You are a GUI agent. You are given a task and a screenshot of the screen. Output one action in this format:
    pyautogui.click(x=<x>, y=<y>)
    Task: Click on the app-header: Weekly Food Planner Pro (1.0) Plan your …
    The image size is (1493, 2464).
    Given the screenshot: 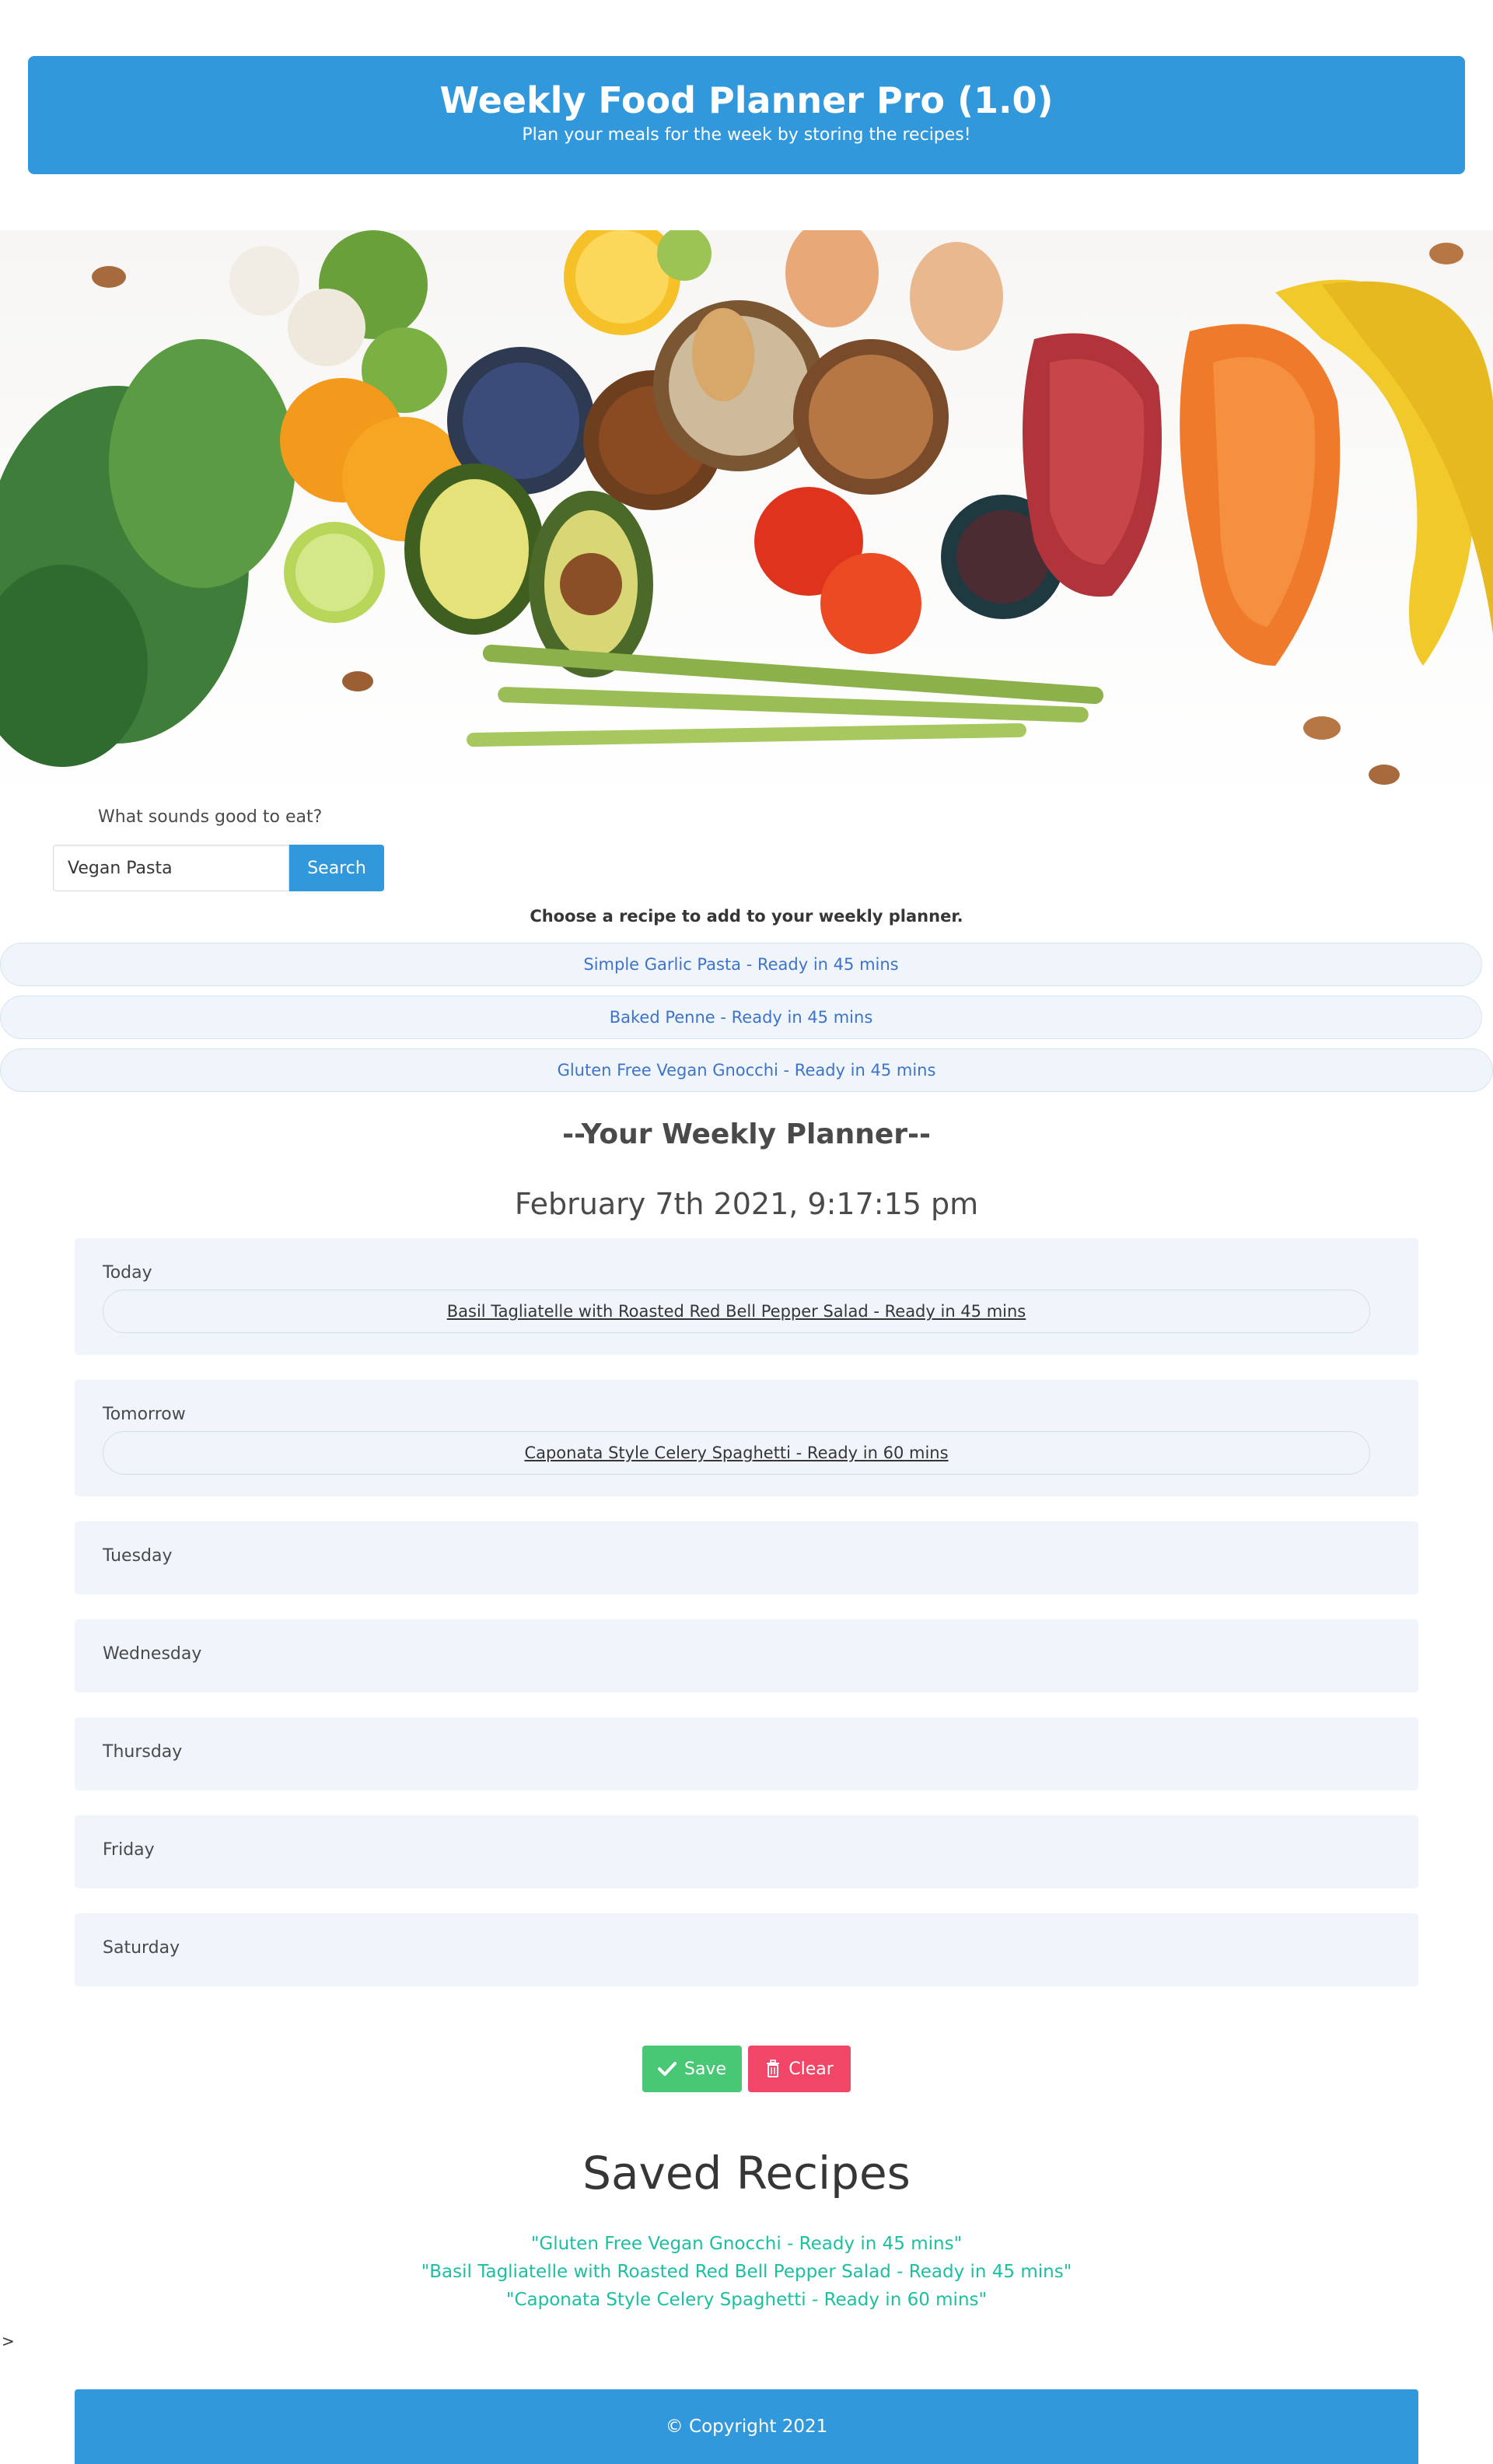 What is the action you would take?
    pyautogui.click(x=746, y=115)
    